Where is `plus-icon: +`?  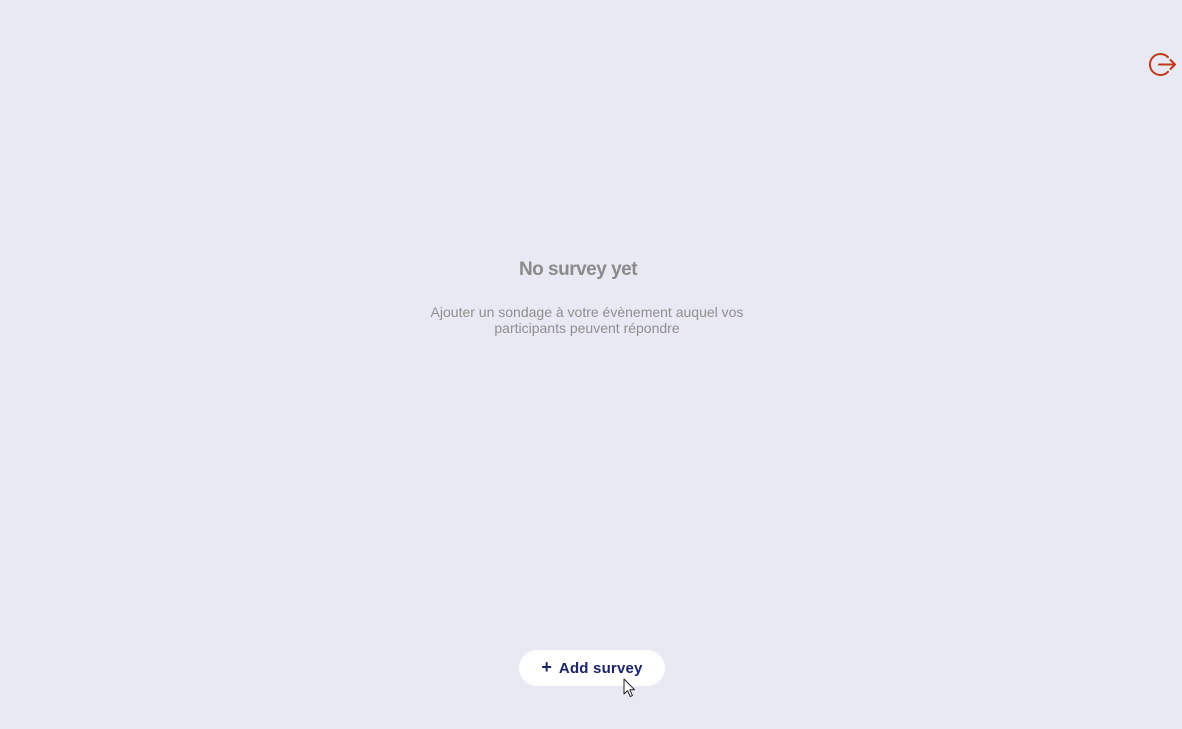 plus-icon: + is located at coordinates (546, 667).